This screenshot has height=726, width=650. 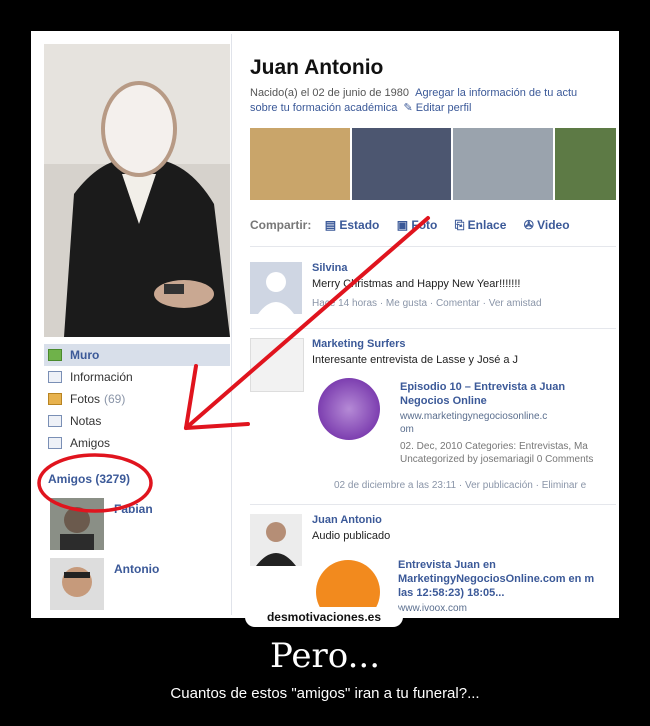 I want to click on post-author: Juan Antonio, so click(x=347, y=520).